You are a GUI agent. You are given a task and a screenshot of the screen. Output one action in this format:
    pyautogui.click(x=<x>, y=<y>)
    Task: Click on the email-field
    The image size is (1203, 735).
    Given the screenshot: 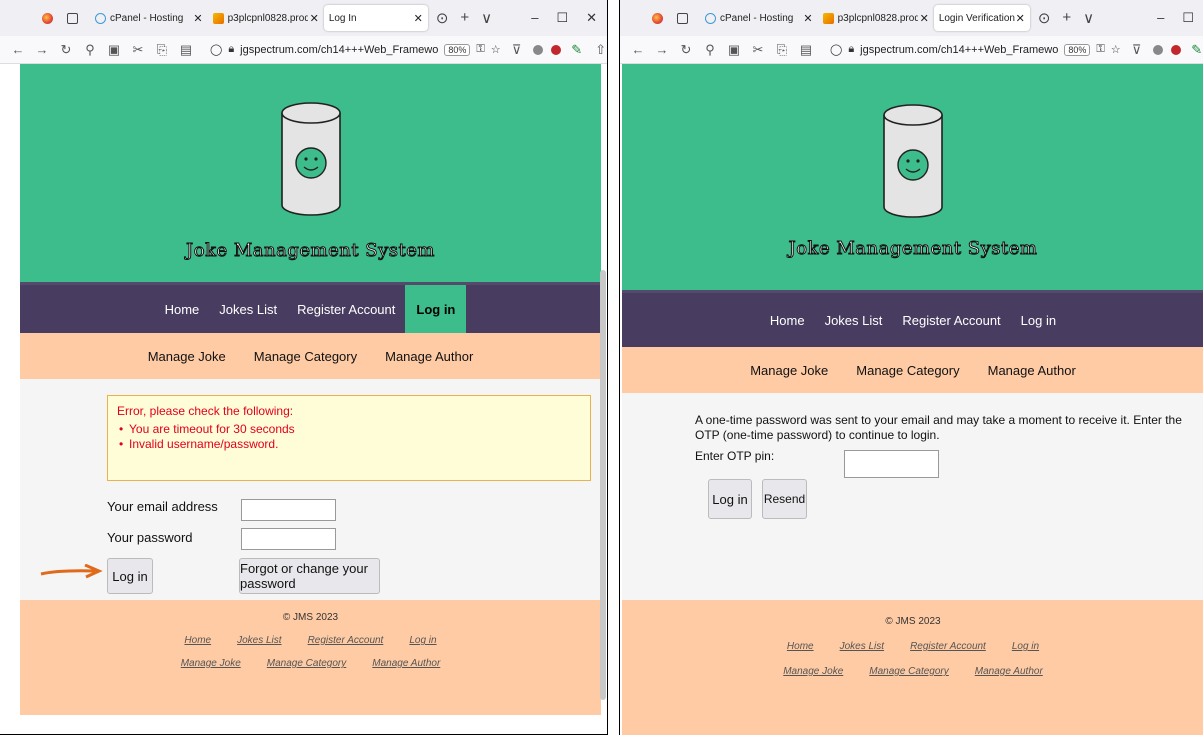 What is the action you would take?
    pyautogui.click(x=288, y=510)
    